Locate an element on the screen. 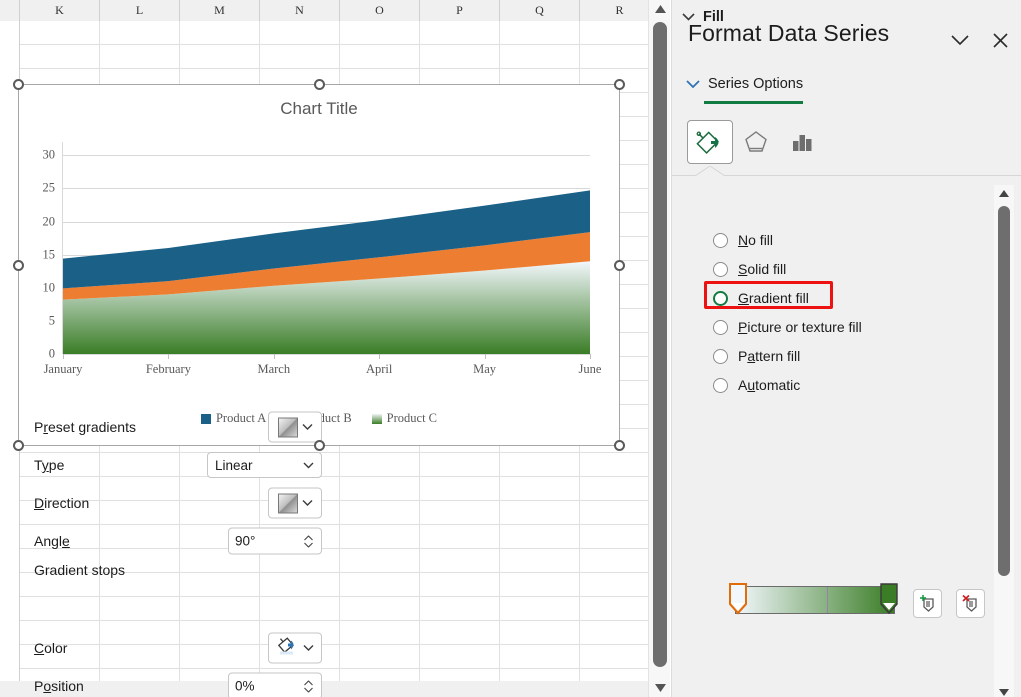  y-axis-tick-label: 5 is located at coordinates (51, 320).